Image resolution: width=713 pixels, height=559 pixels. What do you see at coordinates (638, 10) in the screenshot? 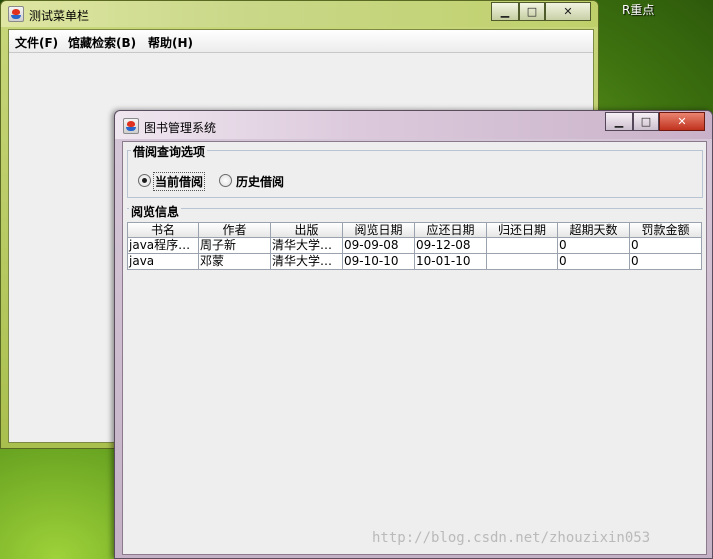
I see `desktop-label: R重点` at bounding box center [638, 10].